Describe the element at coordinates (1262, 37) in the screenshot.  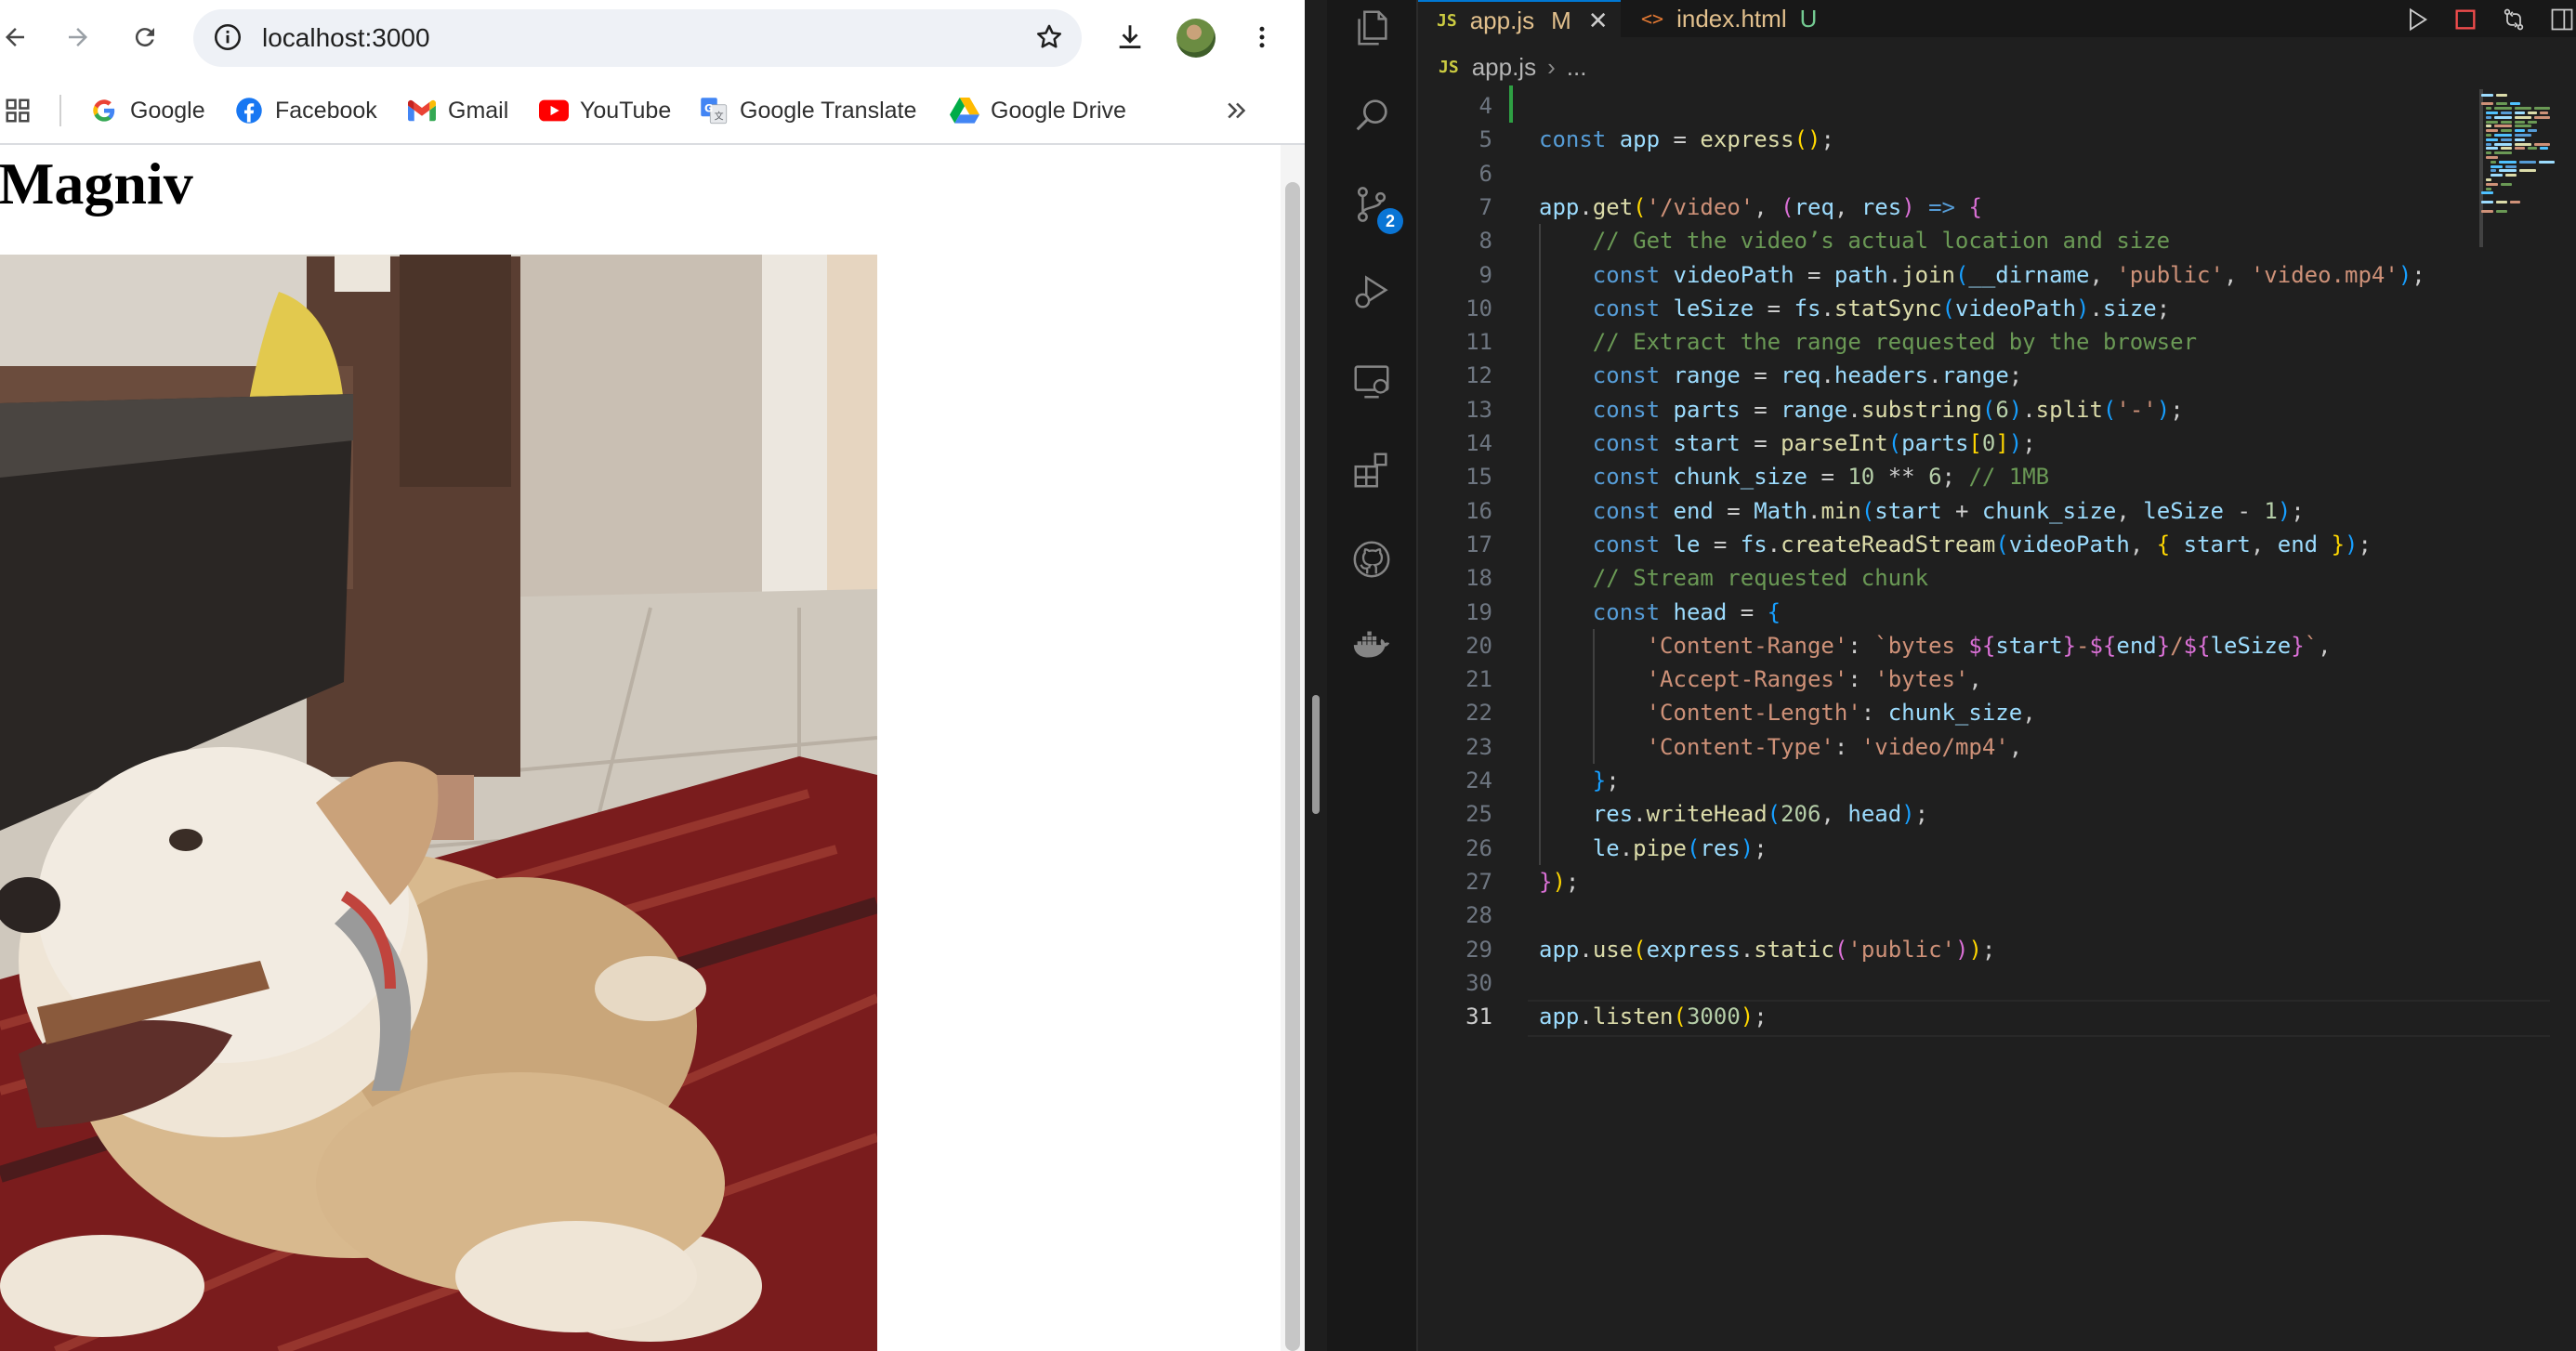
I see `browser-menu-button` at that location.